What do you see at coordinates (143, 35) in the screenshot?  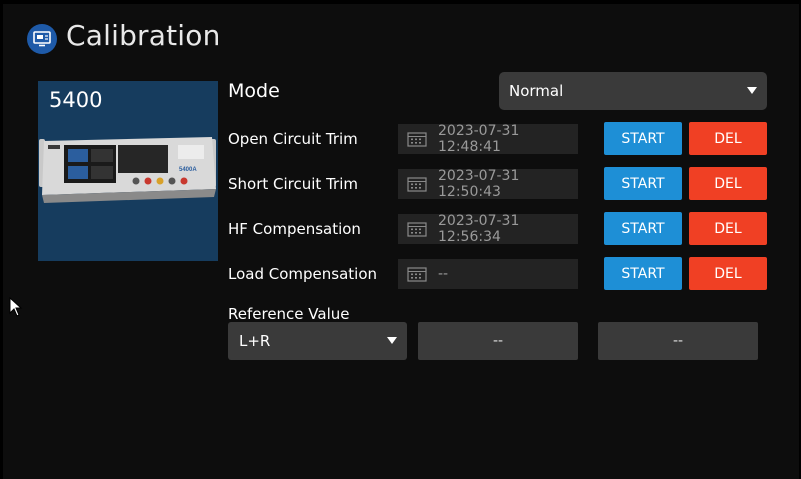 I see `page-title: Calibration` at bounding box center [143, 35].